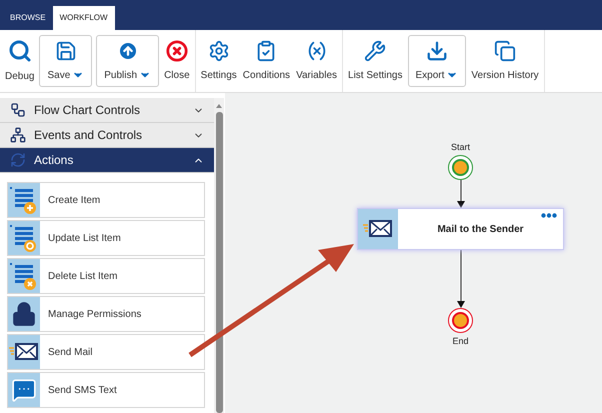 The height and width of the screenshot is (413, 602). I want to click on ribbon-button: Version History, so click(505, 61).